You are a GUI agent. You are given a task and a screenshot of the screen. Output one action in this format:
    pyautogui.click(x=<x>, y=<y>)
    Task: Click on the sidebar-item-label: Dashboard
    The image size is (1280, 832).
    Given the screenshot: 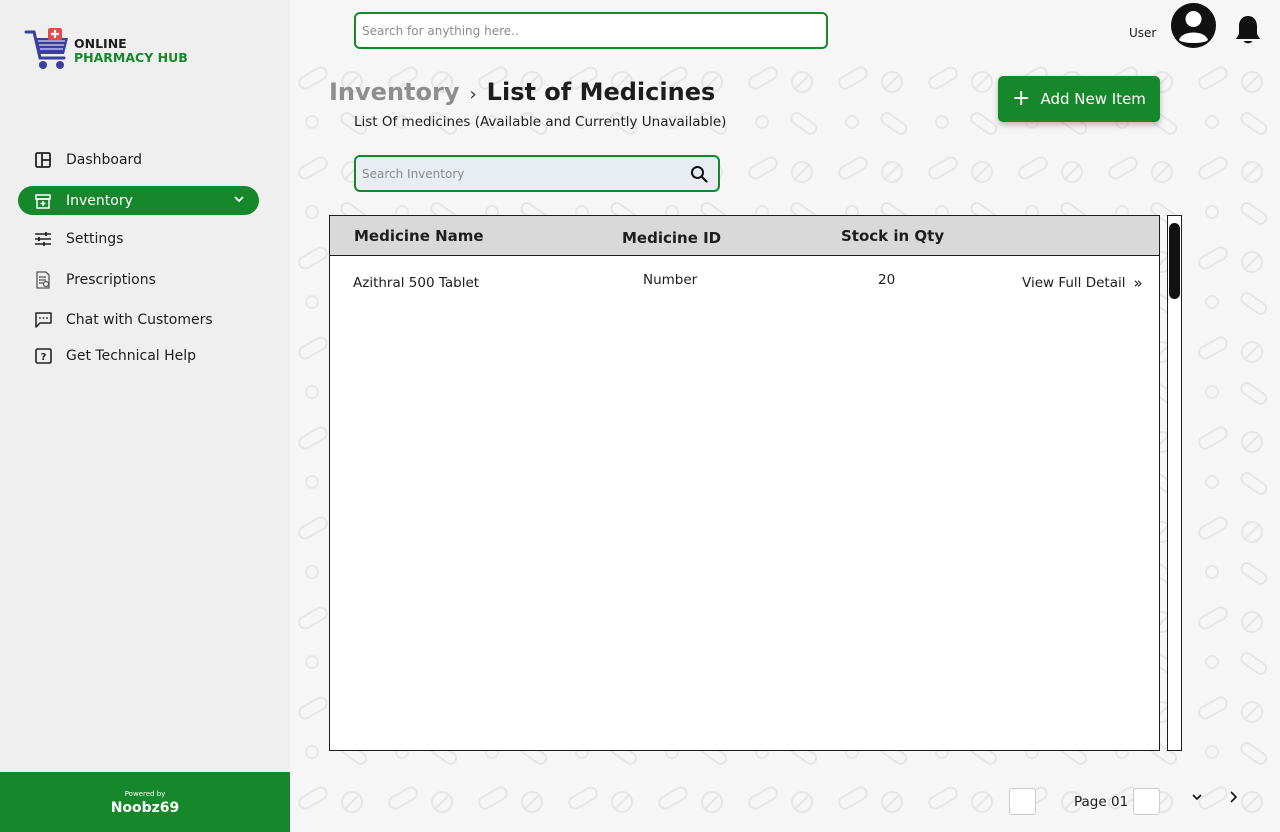 What is the action you would take?
    pyautogui.click(x=104, y=159)
    